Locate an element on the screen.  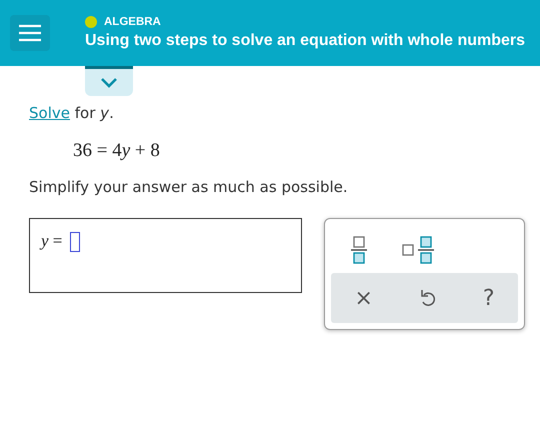
answer-label: y = is located at coordinates (51, 241).